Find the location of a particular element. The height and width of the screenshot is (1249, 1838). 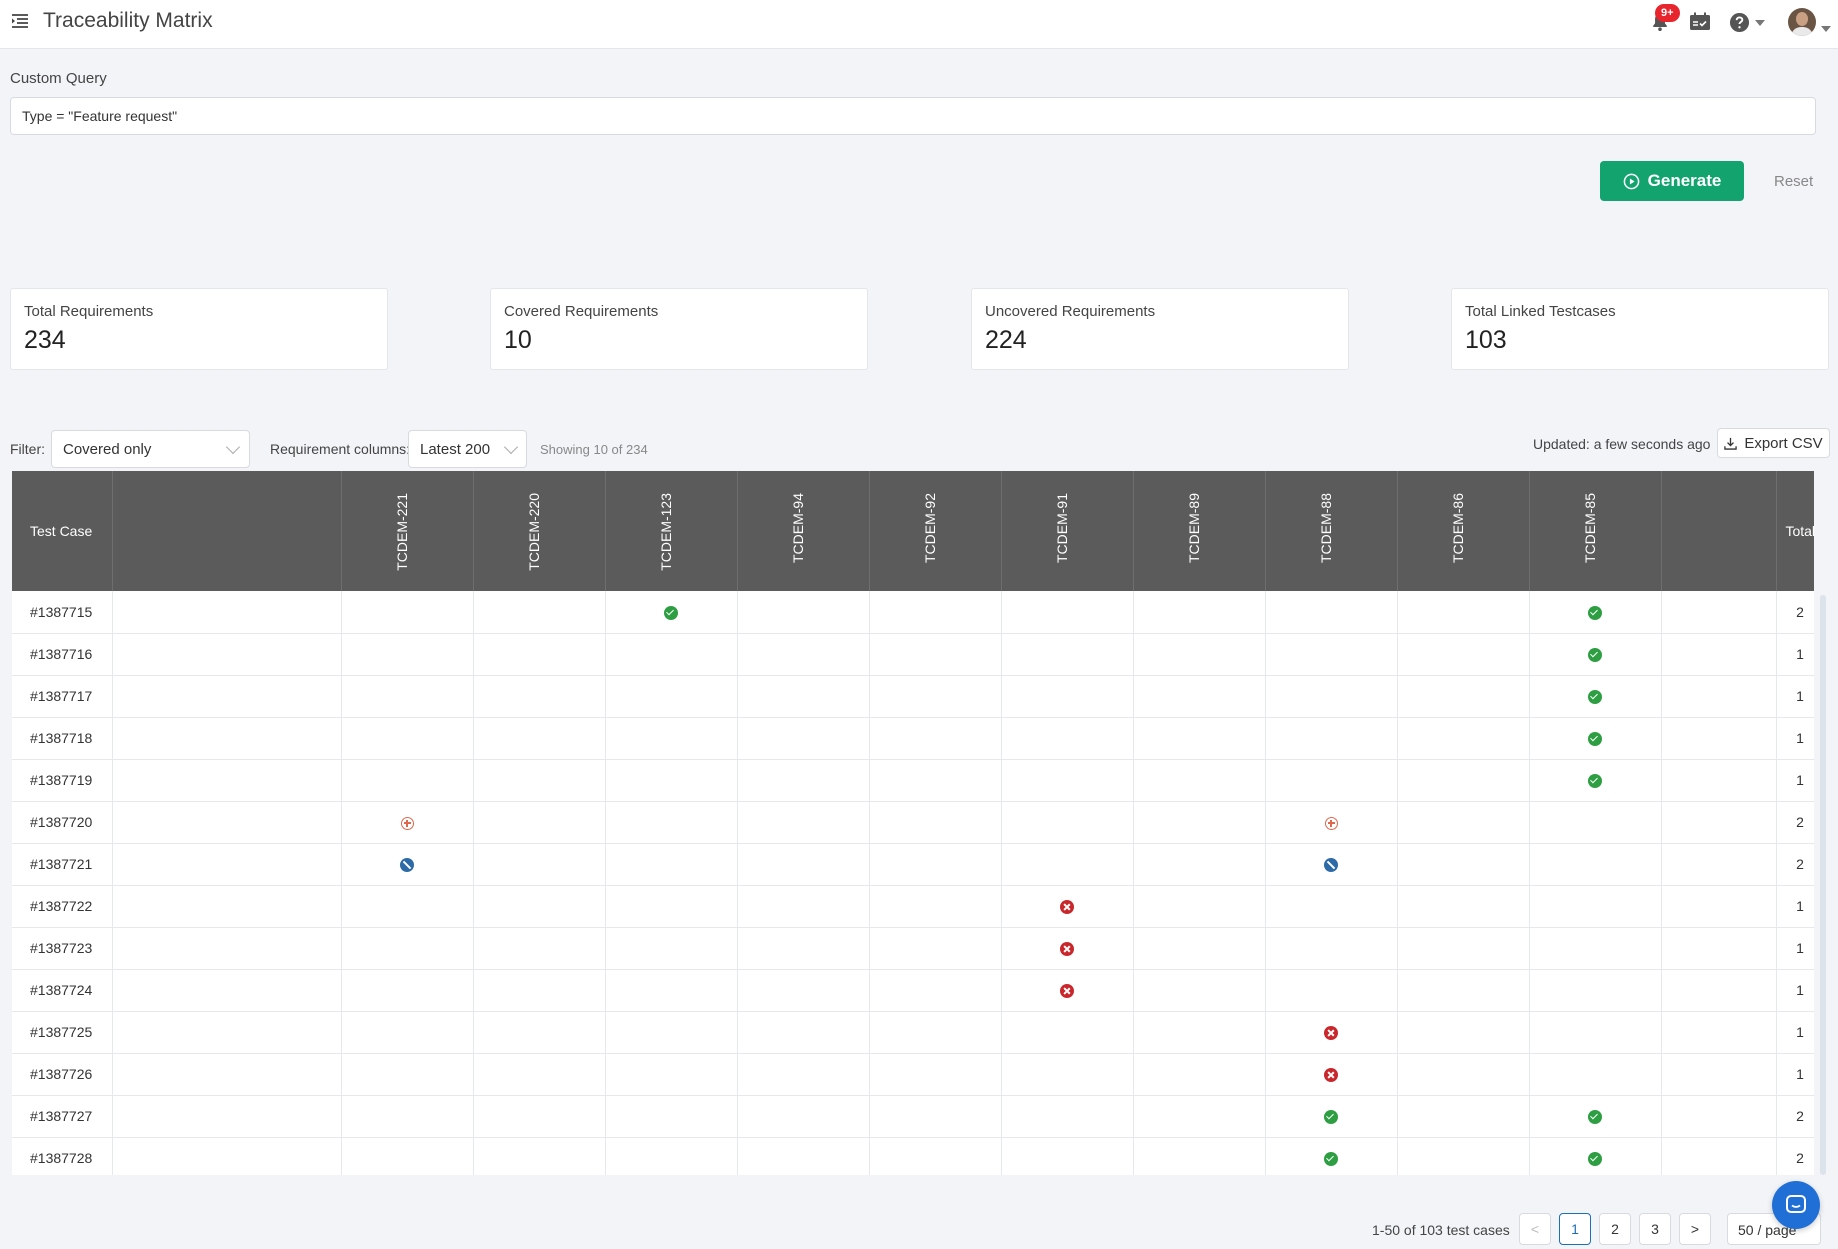

generate-button: Generate is located at coordinates (1672, 181).